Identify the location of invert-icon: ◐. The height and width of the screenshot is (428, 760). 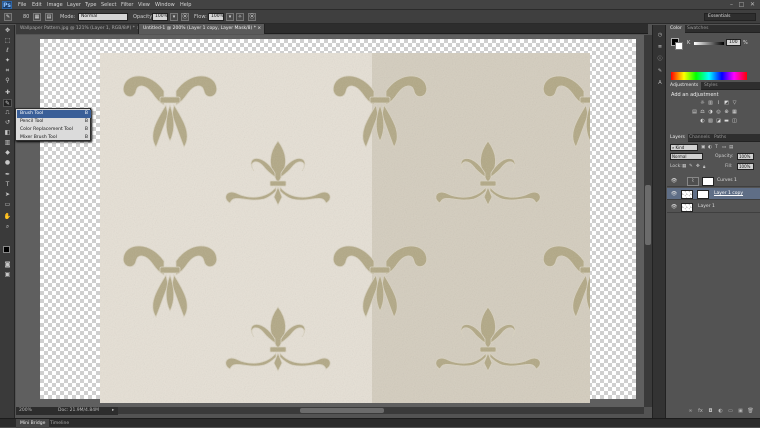
(702, 121).